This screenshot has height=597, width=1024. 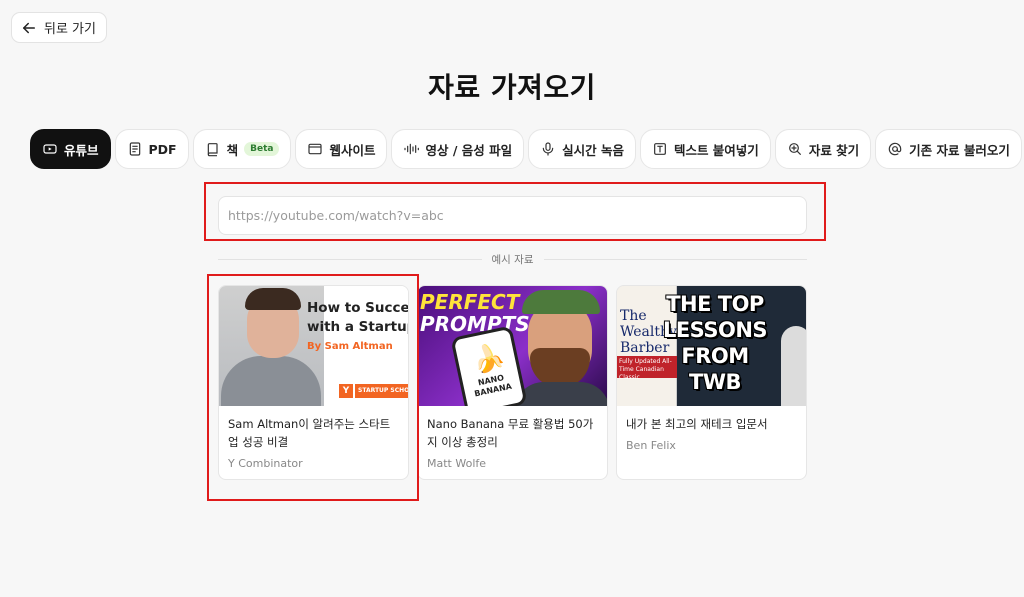 I want to click on tab-youtube: 유튜브, so click(x=70, y=149).